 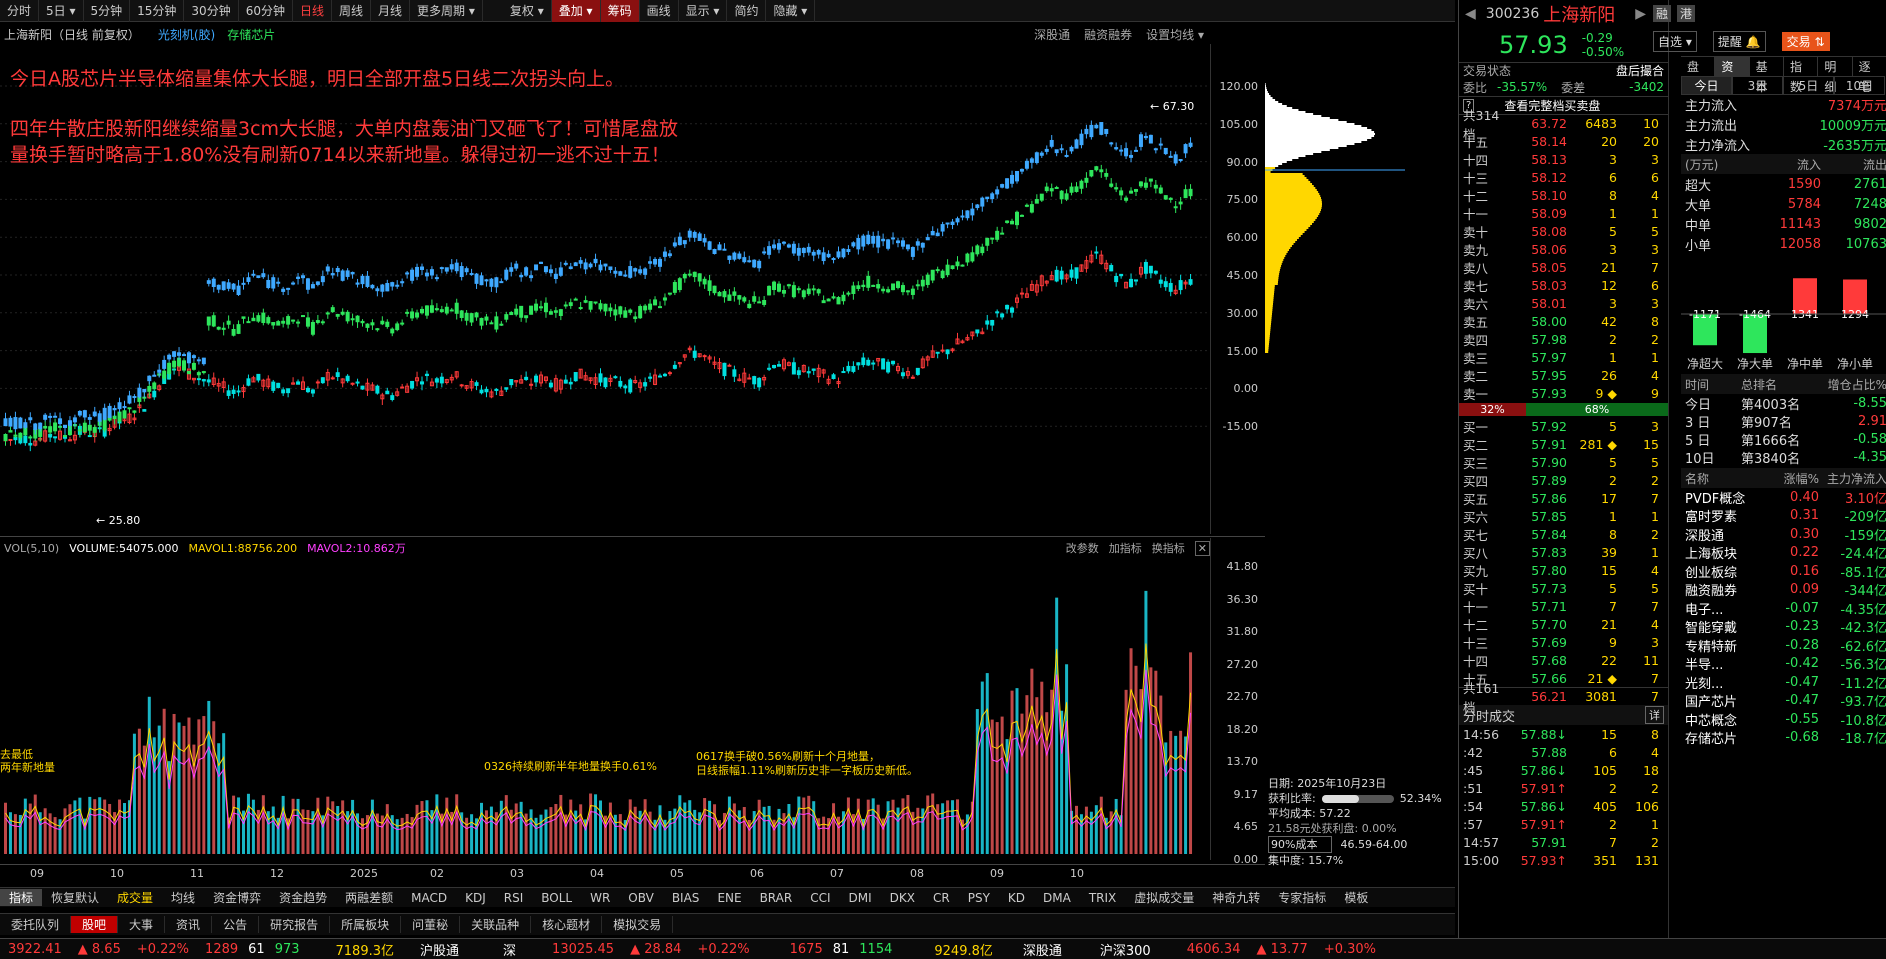 I want to click on sector-row: 中芯概念 -0.55 -10.8亿, so click(x=1783, y=719).